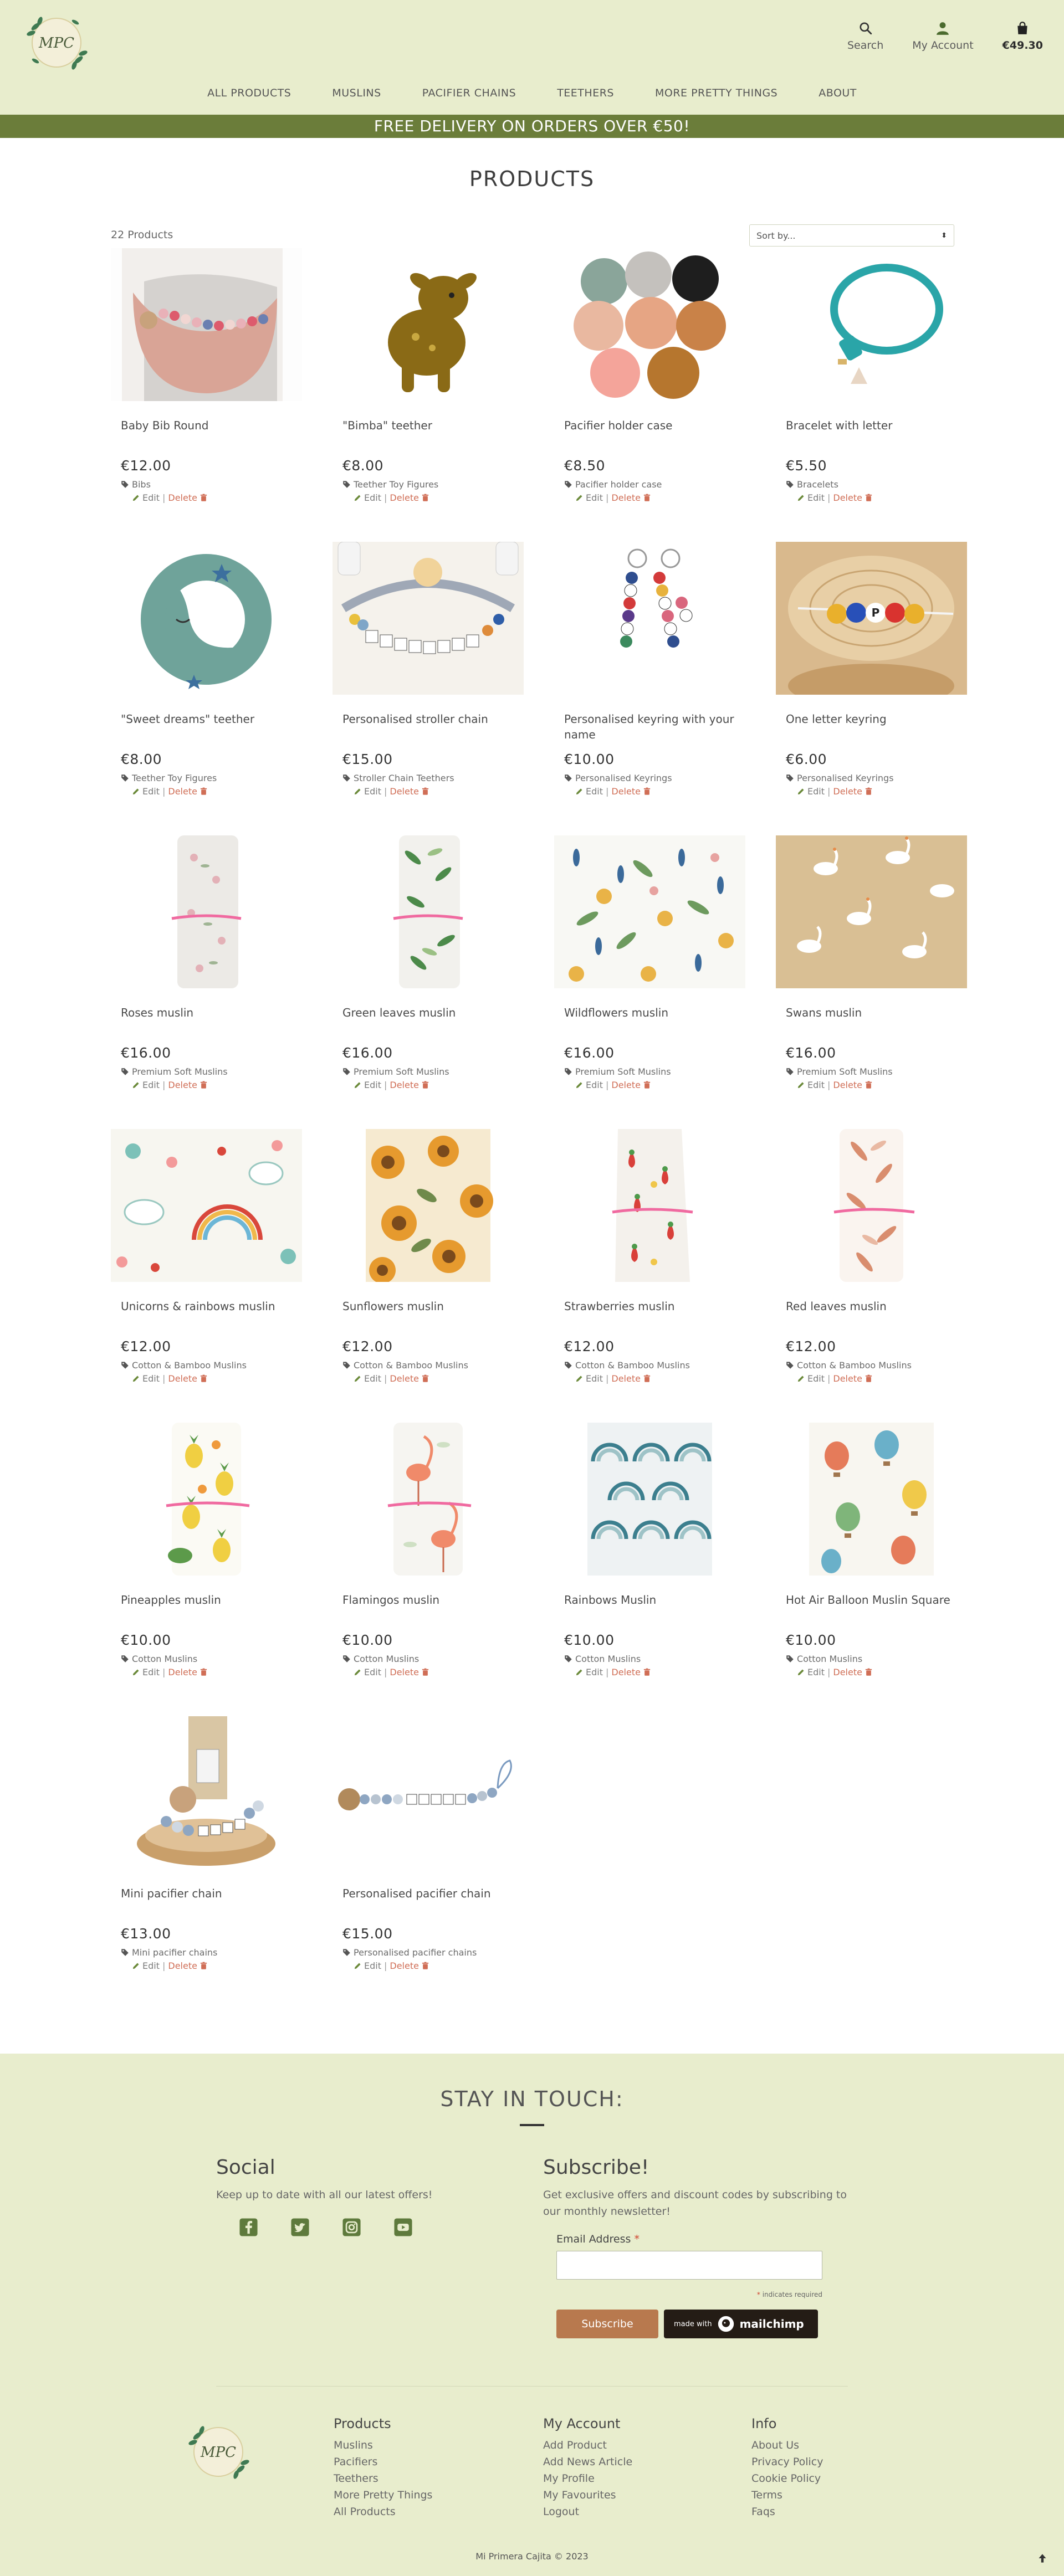 Image resolution: width=1064 pixels, height=2576 pixels. I want to click on twitter-icon, so click(300, 2227).